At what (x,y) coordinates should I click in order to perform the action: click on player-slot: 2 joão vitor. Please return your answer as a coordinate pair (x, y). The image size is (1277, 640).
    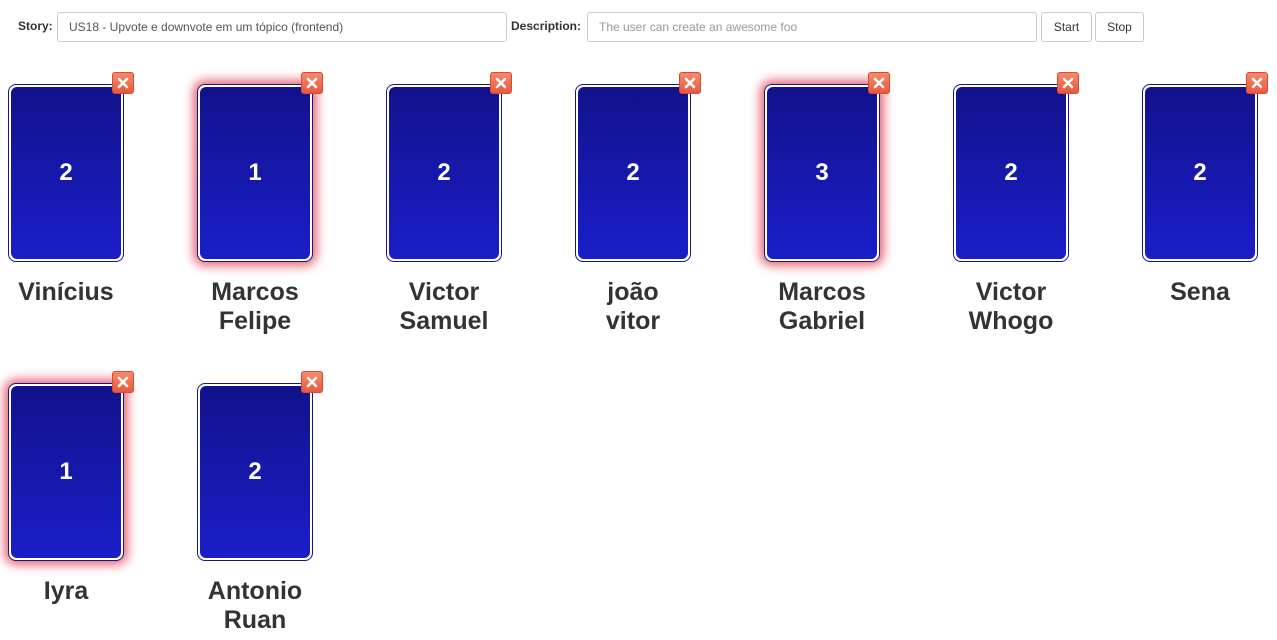
    Looking at the image, I should click on (657, 217).